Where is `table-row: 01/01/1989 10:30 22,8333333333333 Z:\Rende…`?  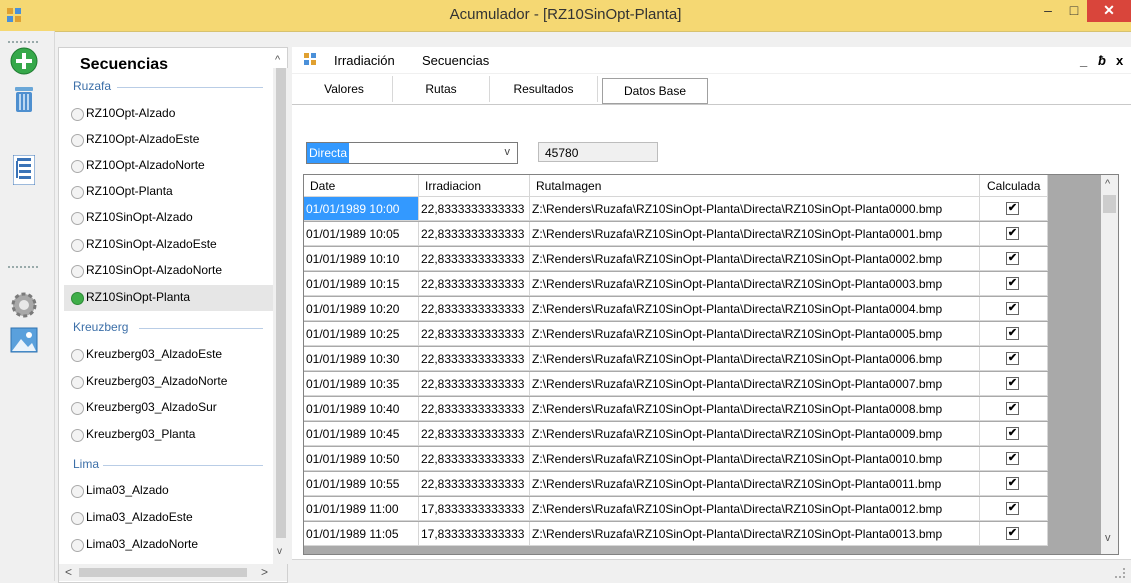
table-row: 01/01/1989 10:30 22,8333333333333 Z:\Rende… is located at coordinates (676, 359).